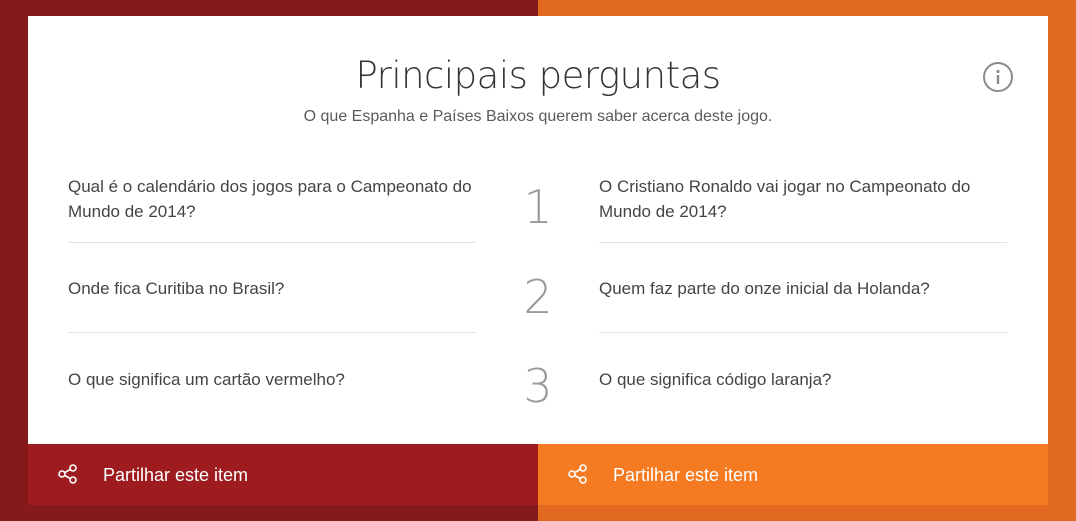 This screenshot has height=521, width=1076. I want to click on share-button-right: Partilhar este item, so click(793, 474).